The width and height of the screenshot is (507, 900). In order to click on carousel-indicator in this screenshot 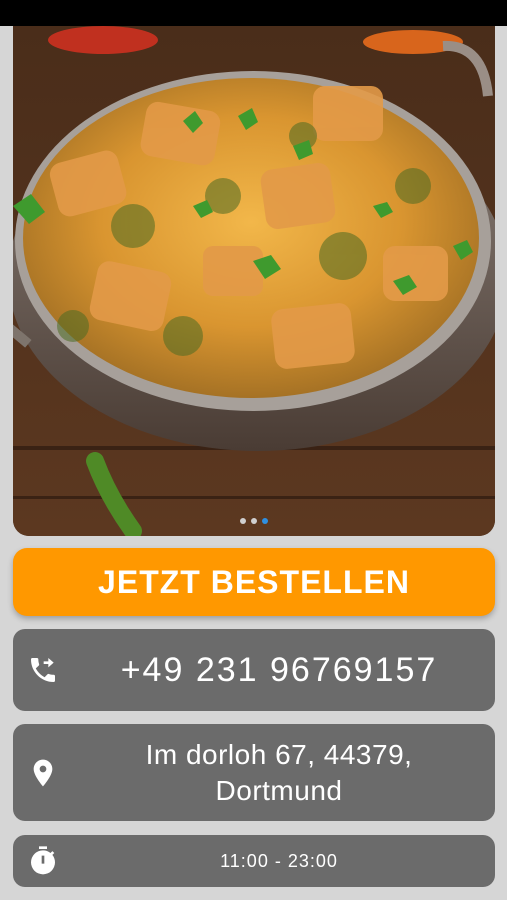, I will do `click(254, 521)`.